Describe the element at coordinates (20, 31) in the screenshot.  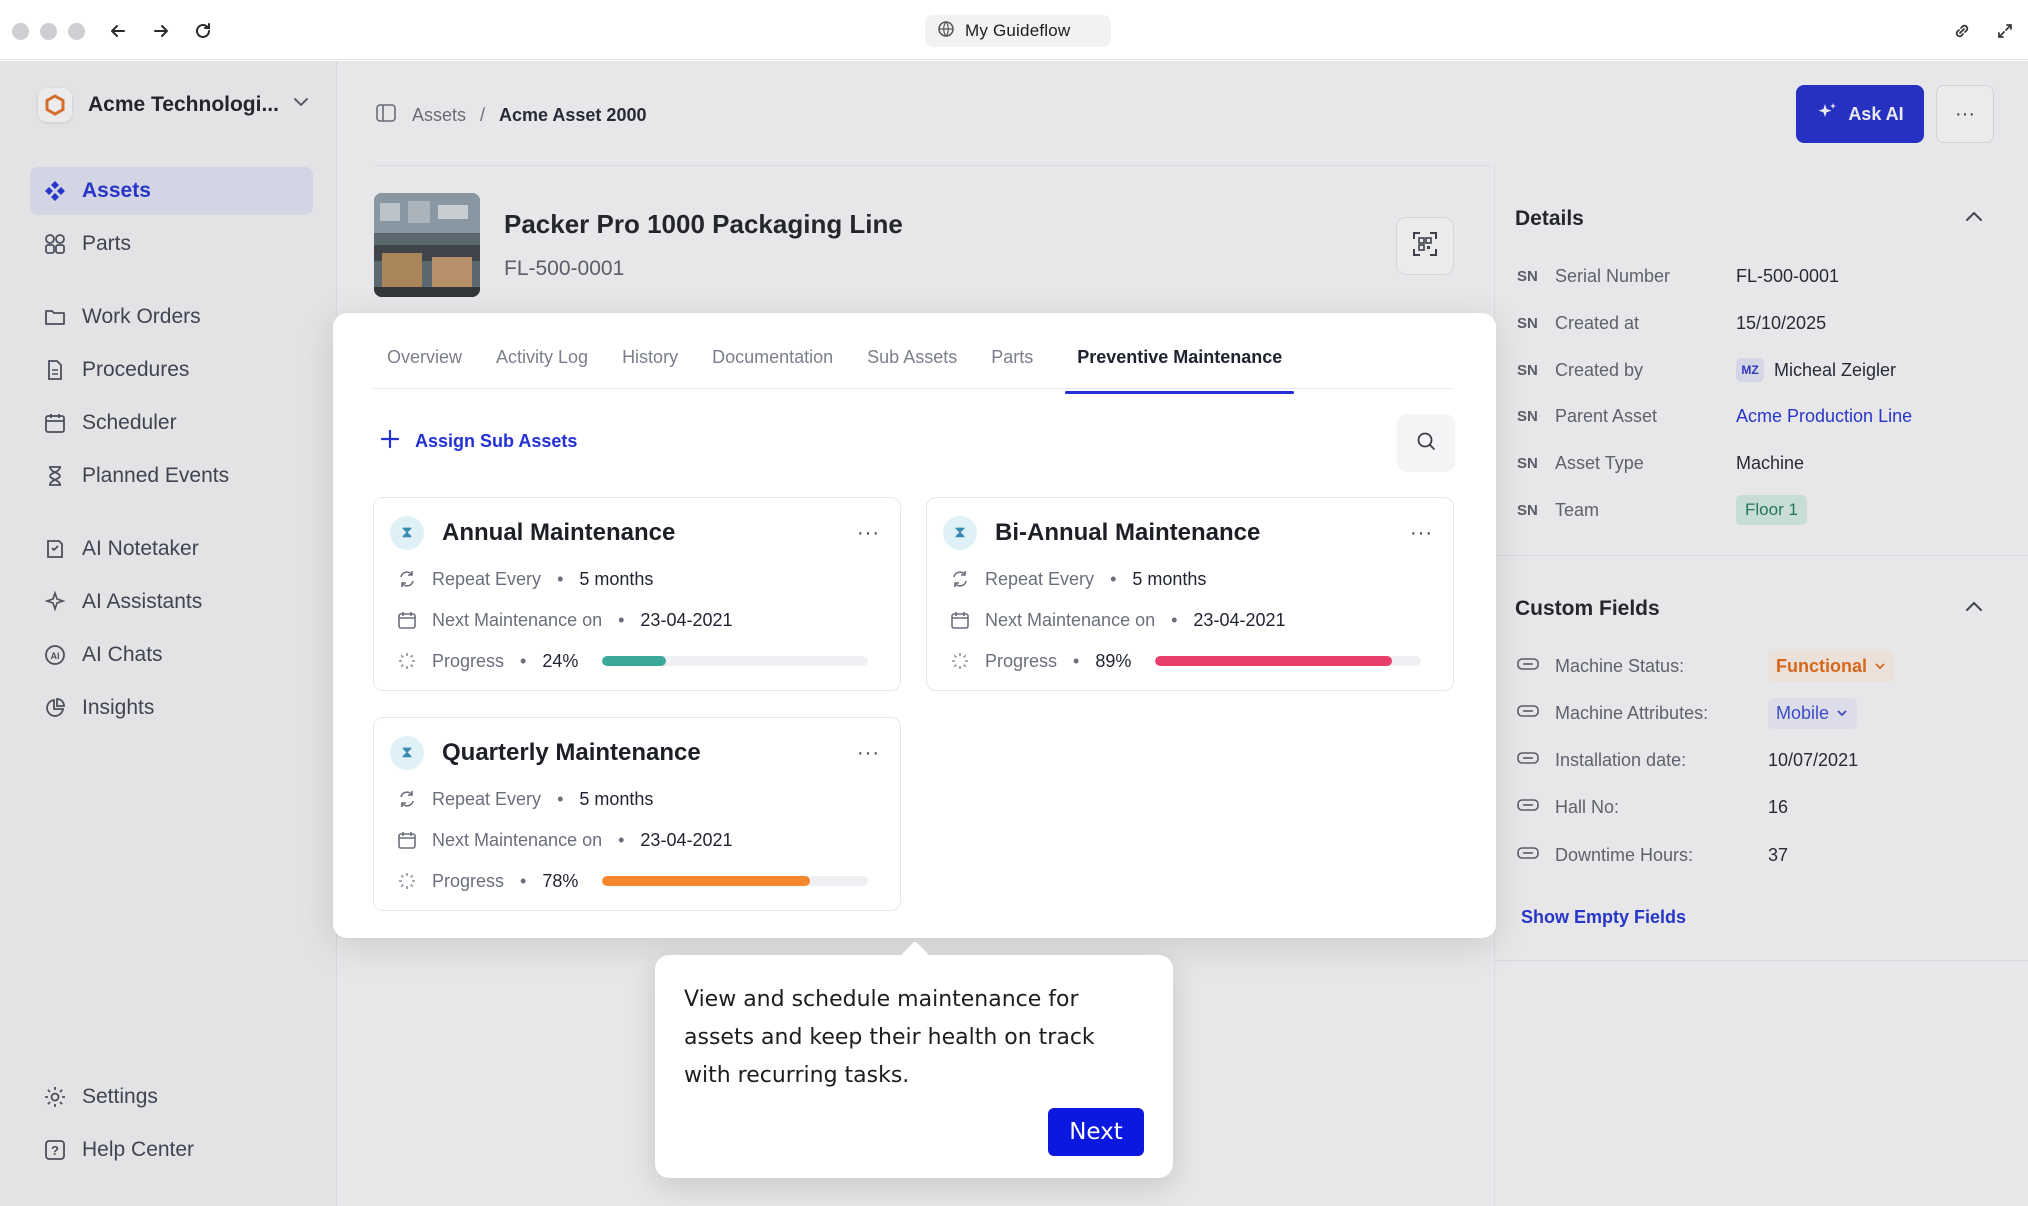
I see `window-close-dot` at that location.